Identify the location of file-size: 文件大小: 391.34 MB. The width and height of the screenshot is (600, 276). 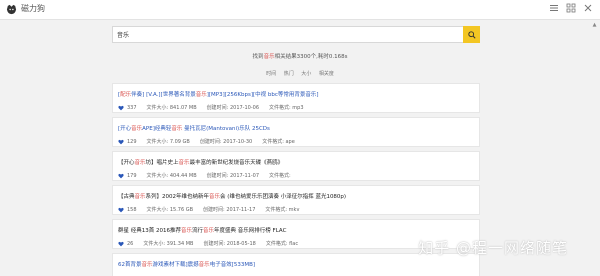
(168, 244).